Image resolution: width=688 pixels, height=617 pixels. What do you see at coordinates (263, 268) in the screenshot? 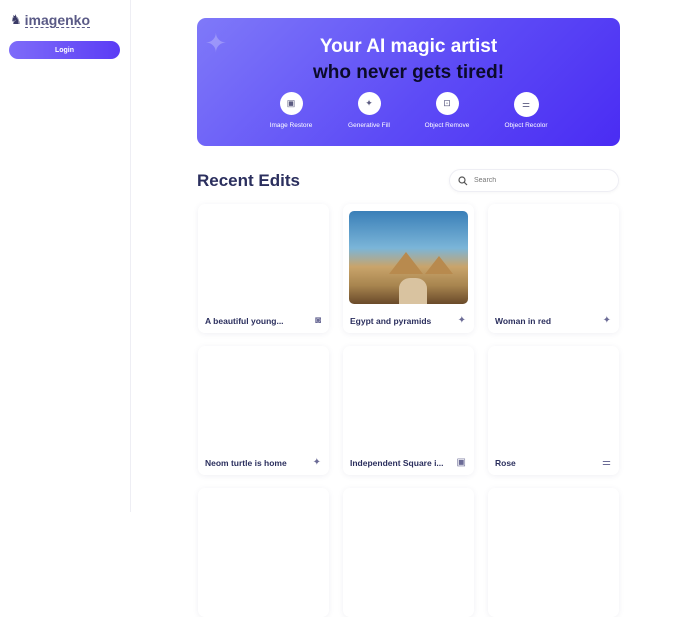
I see `edit-card: A beautiful young... ◙` at bounding box center [263, 268].